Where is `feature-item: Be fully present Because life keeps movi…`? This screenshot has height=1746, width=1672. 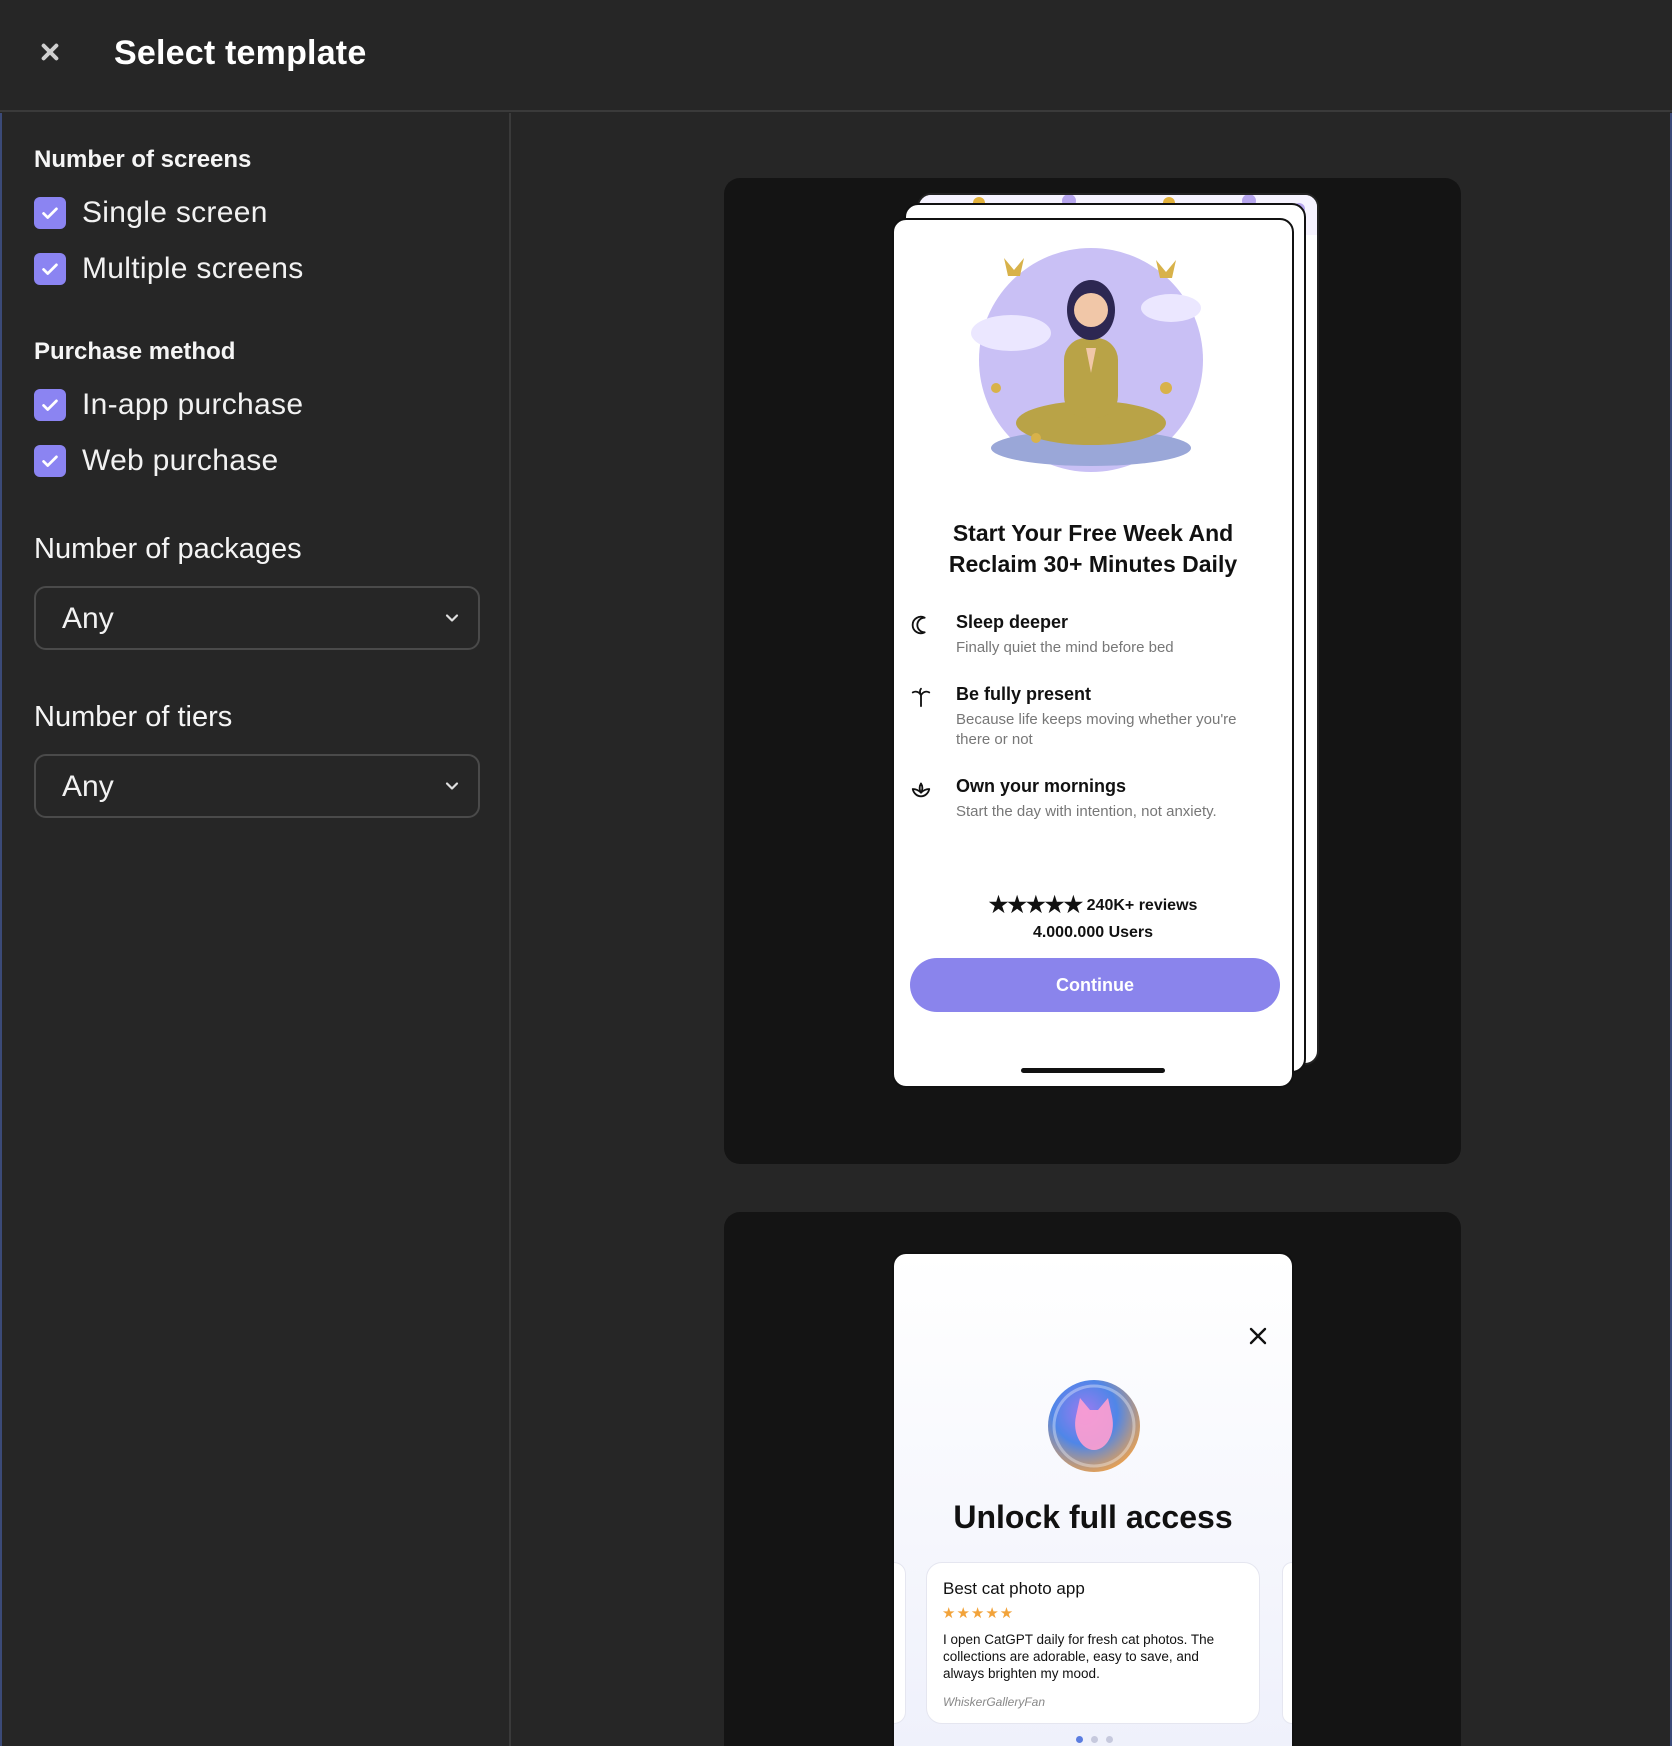 feature-item: Be fully present Because life keeps movi… is located at coordinates (1093, 719).